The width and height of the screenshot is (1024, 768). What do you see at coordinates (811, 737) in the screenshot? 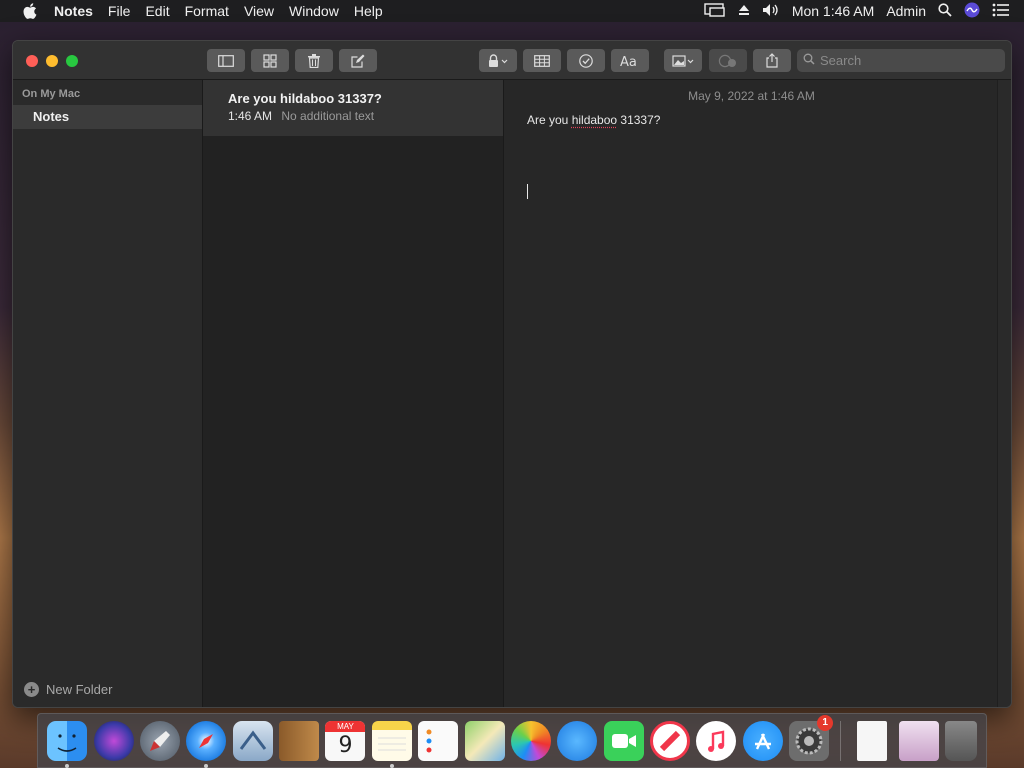
I see `system-preferences-icon: 1` at bounding box center [811, 737].